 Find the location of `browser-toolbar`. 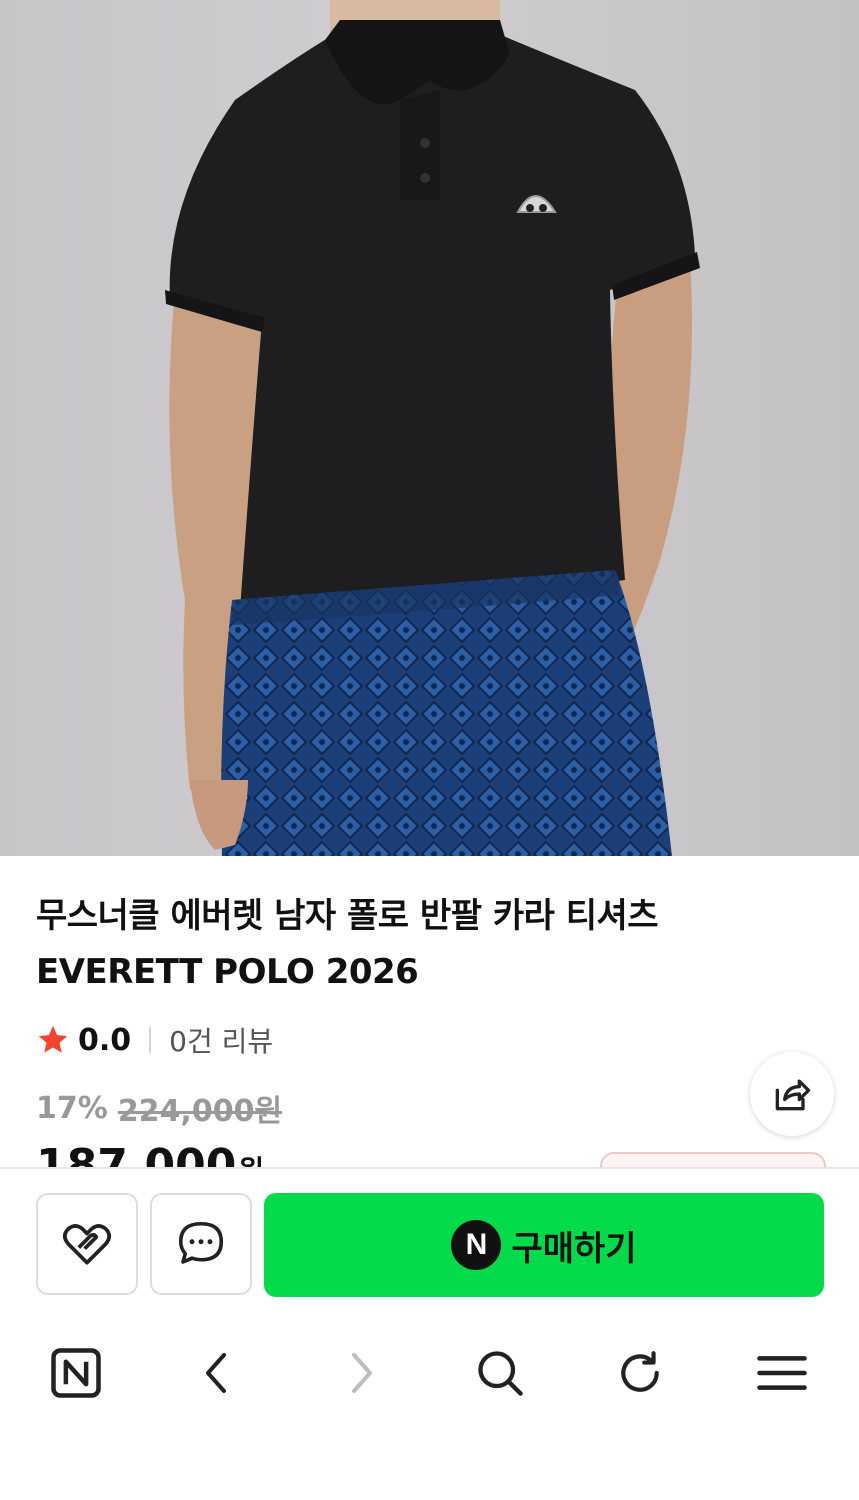

browser-toolbar is located at coordinates (429, 1374).